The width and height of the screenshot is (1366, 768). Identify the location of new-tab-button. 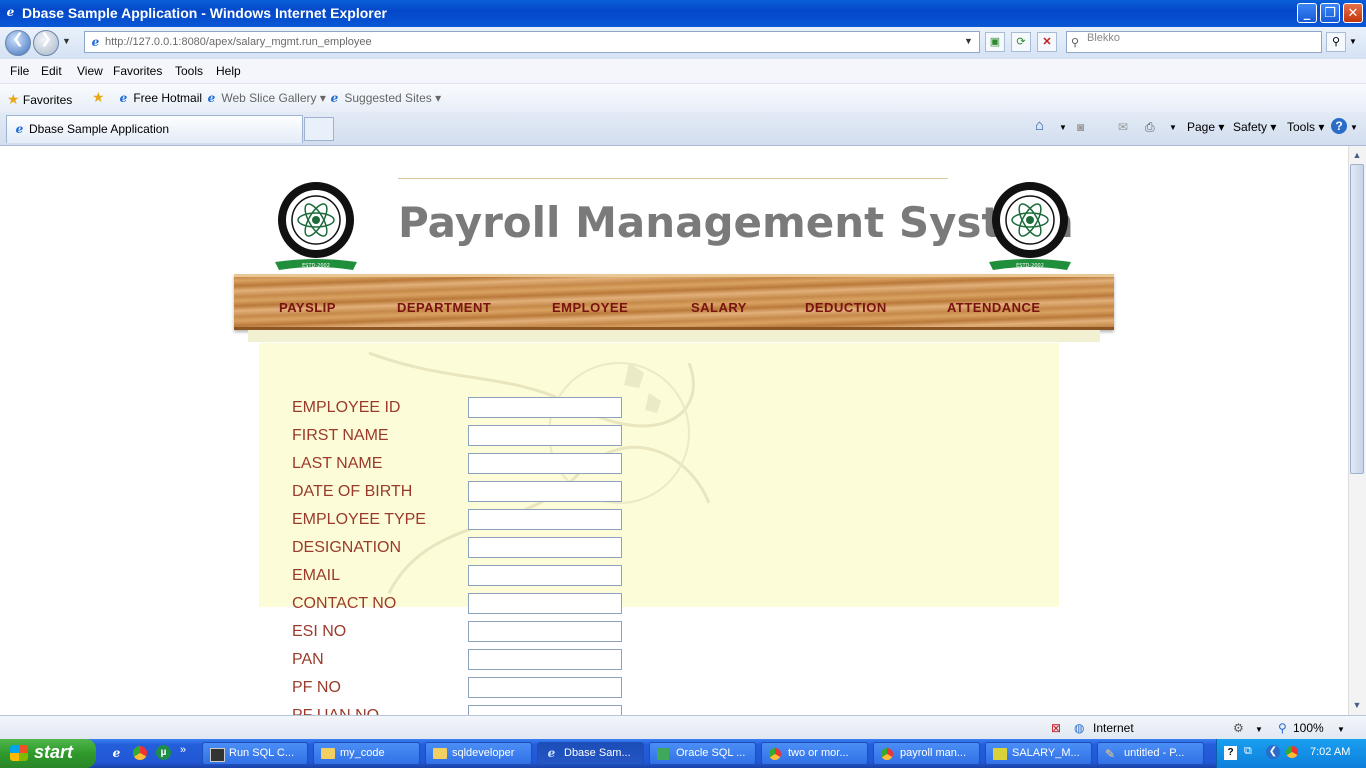
(319, 129).